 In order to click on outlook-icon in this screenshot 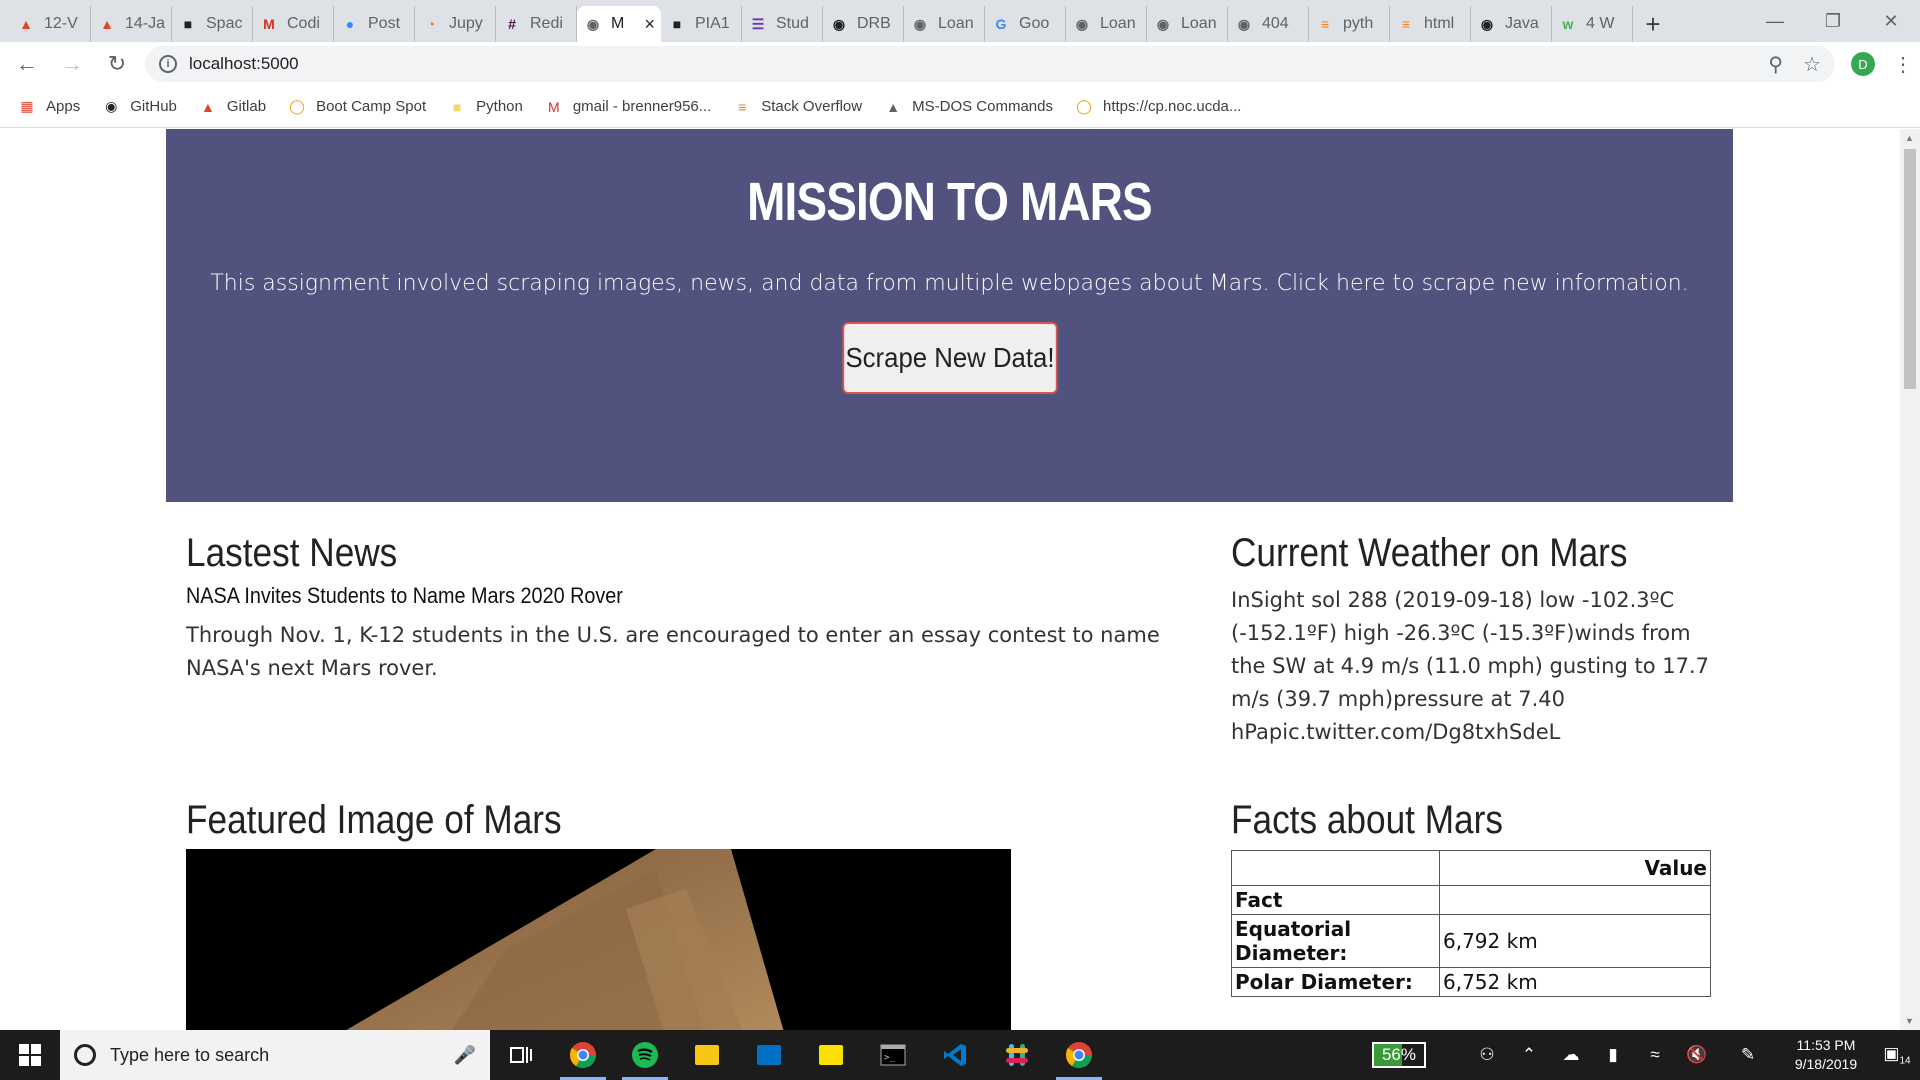, I will do `click(769, 1055)`.